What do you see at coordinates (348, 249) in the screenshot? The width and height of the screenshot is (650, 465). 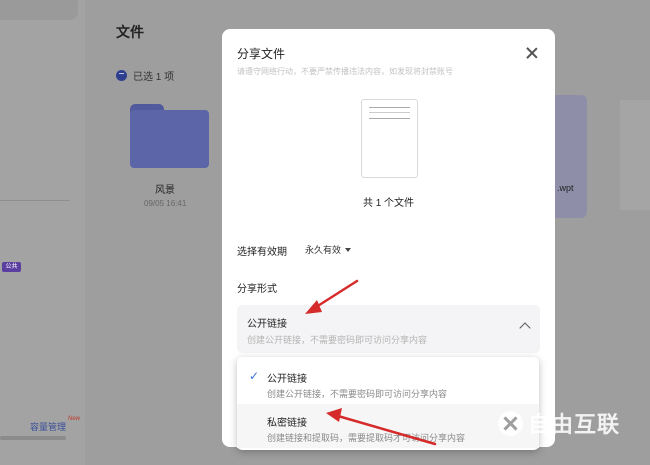 I see `caret-down-icon` at bounding box center [348, 249].